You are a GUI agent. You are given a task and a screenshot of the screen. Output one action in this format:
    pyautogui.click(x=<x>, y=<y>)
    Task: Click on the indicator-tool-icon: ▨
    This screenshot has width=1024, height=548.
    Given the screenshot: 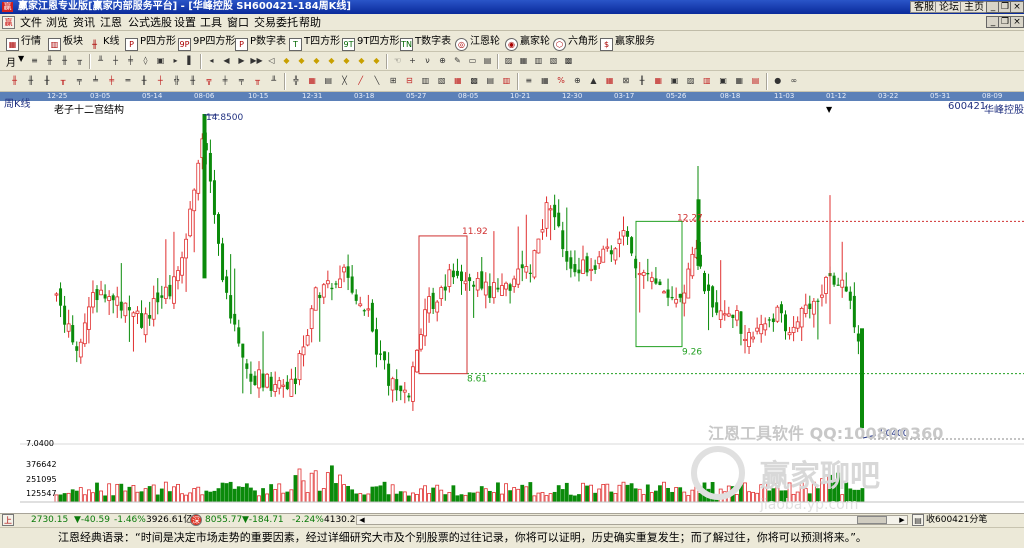 What is the action you would take?
    pyautogui.click(x=690, y=81)
    